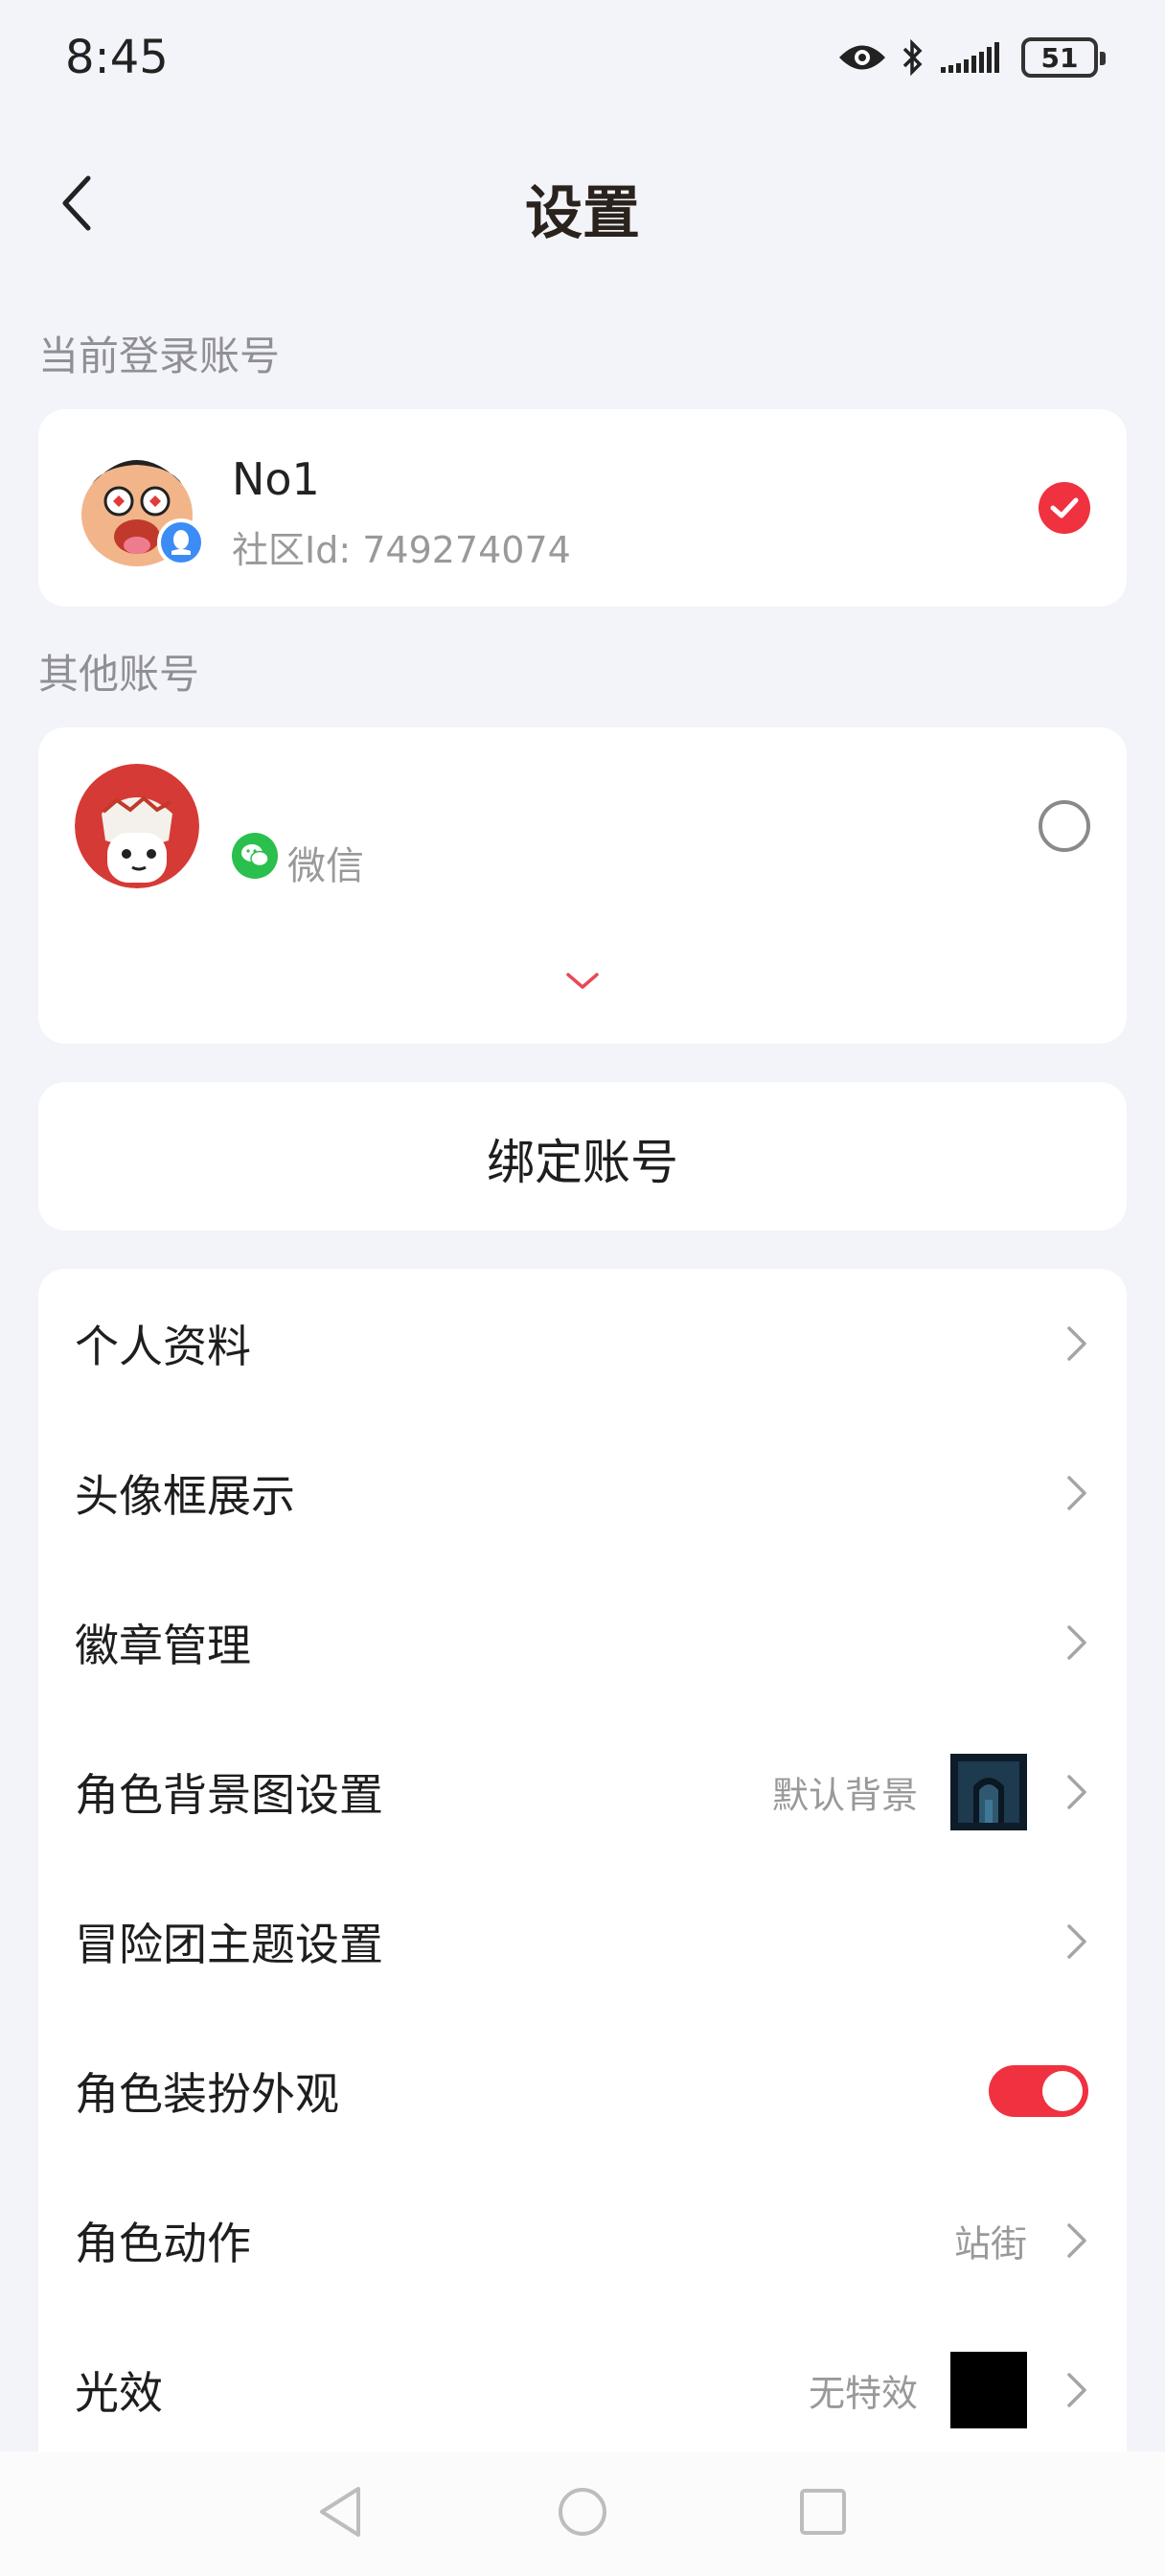 The height and width of the screenshot is (2576, 1165). What do you see at coordinates (582, 1941) in the screenshot?
I see `menu-item-guild-theme: 冒险团主题设置` at bounding box center [582, 1941].